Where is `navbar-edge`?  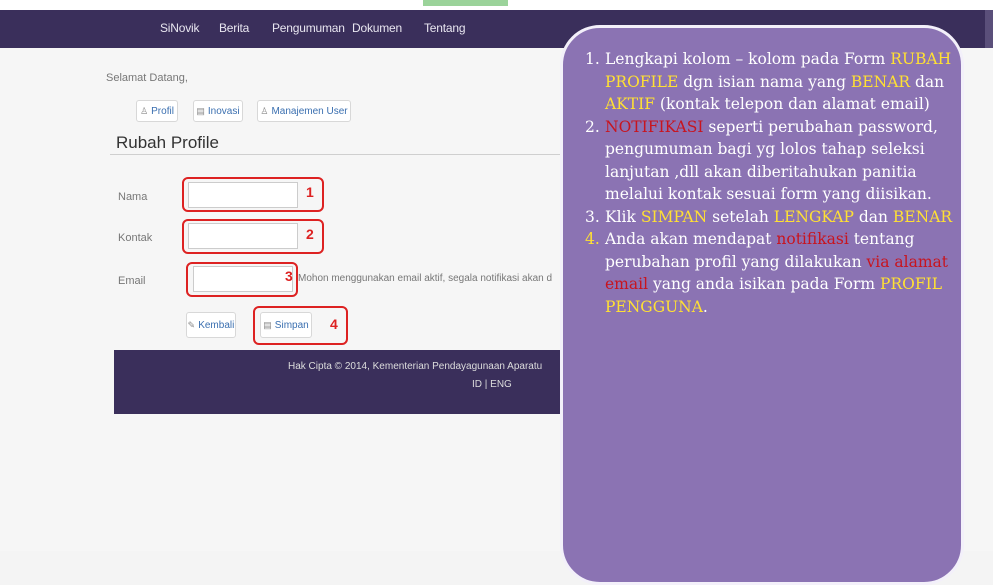
navbar-edge is located at coordinates (989, 29).